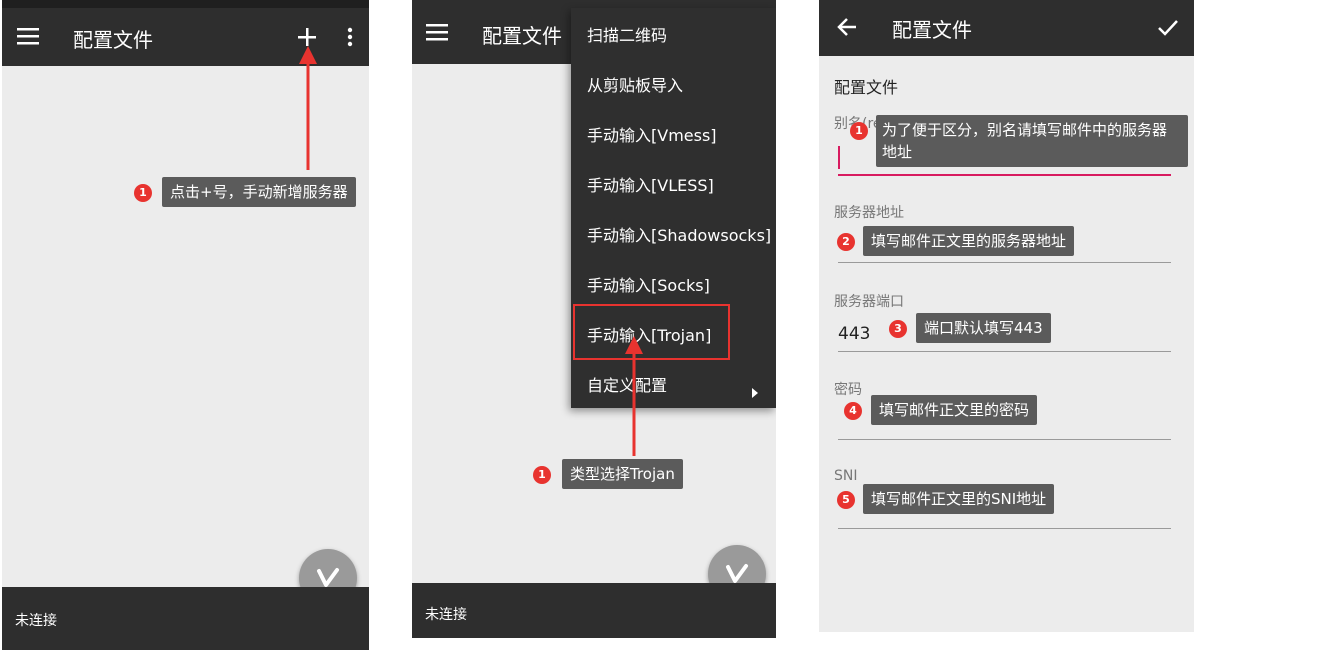  Describe the element at coordinates (650, 184) in the screenshot. I see `menu-item-vless: 手动输入[VLESS]` at that location.